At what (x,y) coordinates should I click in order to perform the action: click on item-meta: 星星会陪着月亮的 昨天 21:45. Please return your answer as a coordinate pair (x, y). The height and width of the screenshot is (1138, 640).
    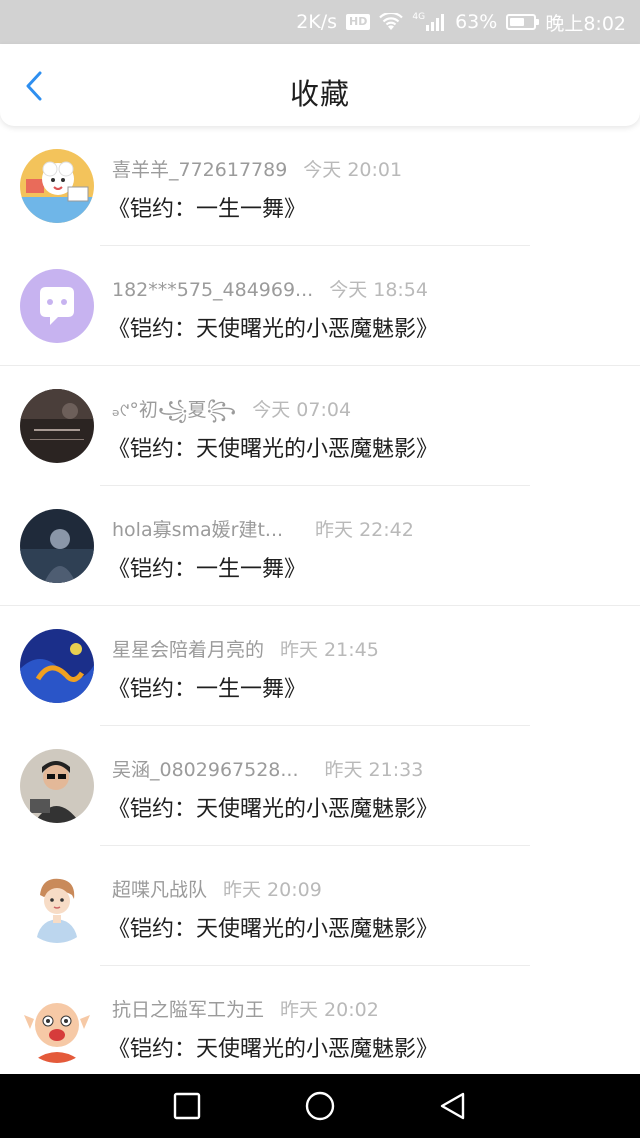
    Looking at the image, I should click on (366, 648).